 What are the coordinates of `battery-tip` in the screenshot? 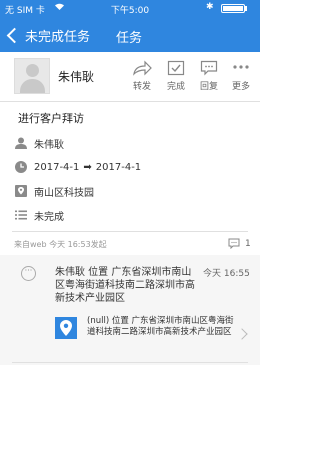 It's located at (246, 8).